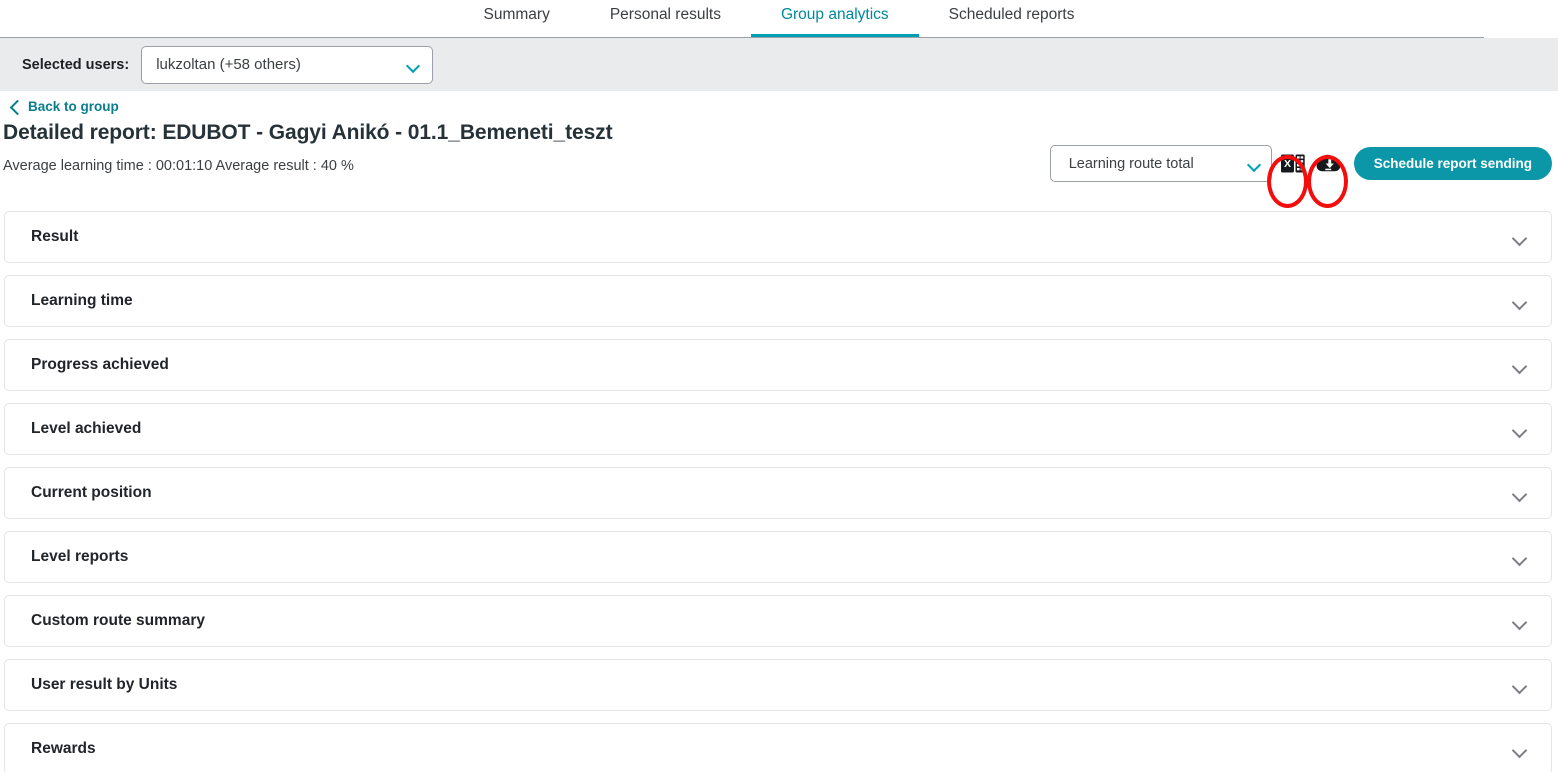 This screenshot has height=772, width=1558. I want to click on tab-summary: Summary, so click(517, 18).